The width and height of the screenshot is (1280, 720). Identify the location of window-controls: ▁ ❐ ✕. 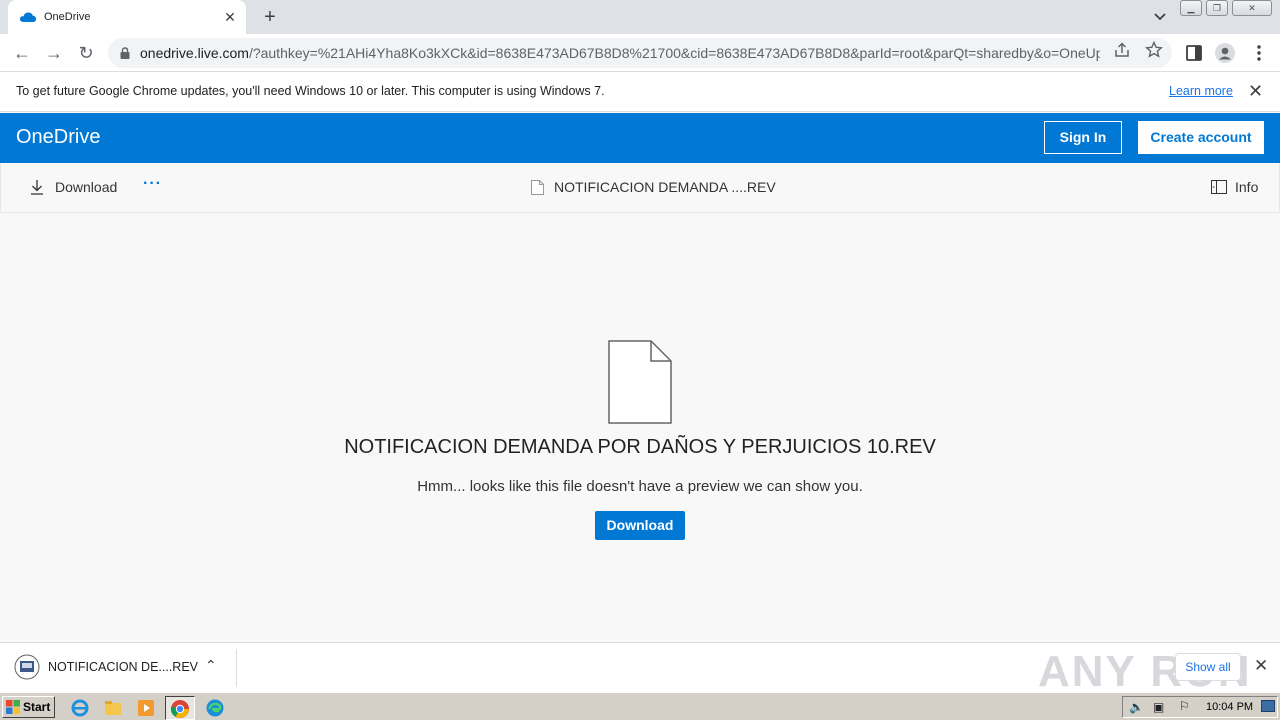
(1226, 8).